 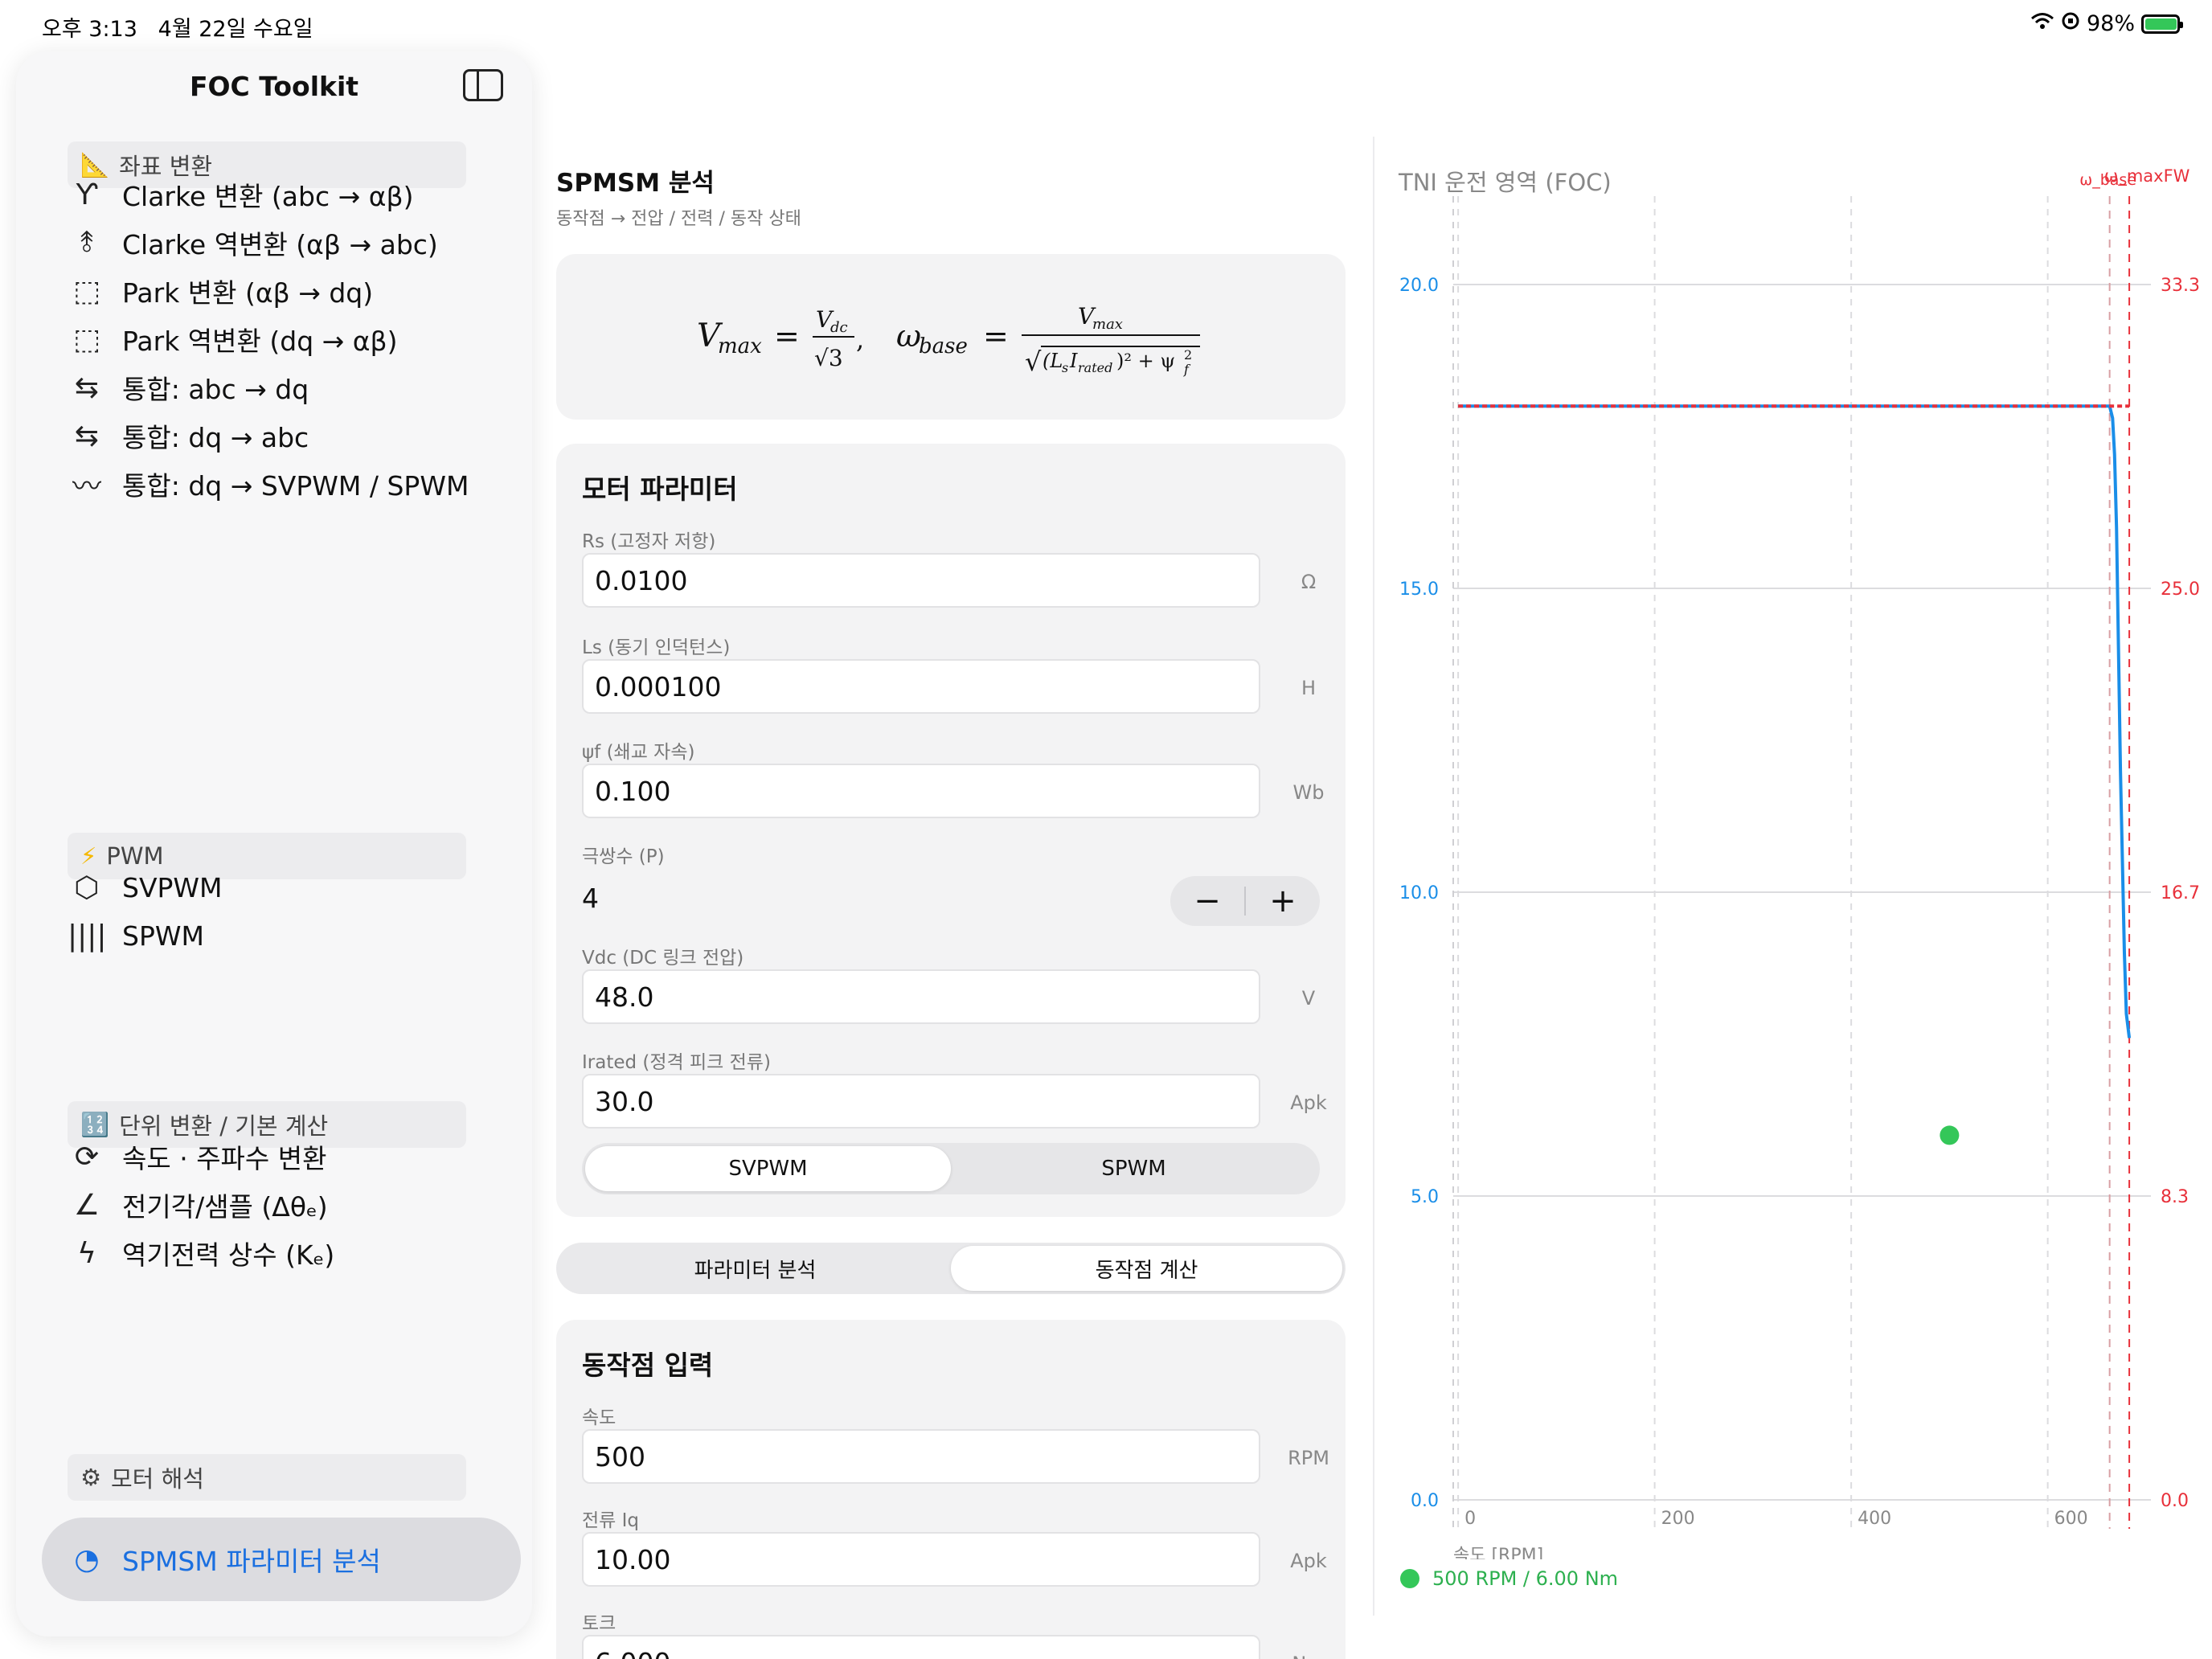 What do you see at coordinates (281, 339) in the screenshot?
I see `sidebar-item-park-inverse: ⬚ Park 역변환 (dq → αβ)` at bounding box center [281, 339].